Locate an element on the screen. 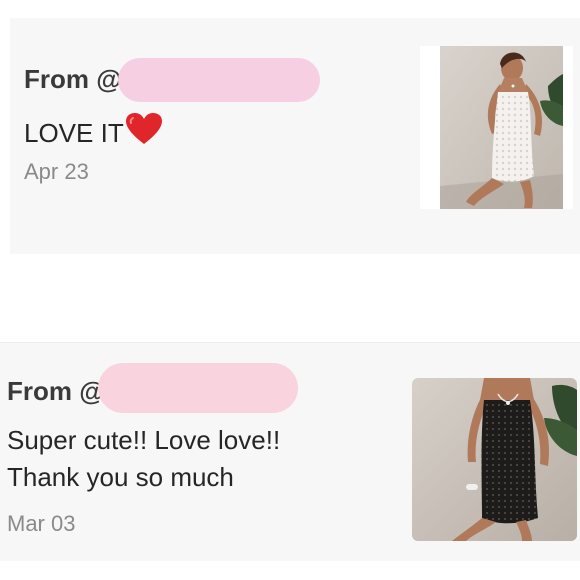 The image size is (580, 580). review-date: Mar 03 is located at coordinates (41, 523).